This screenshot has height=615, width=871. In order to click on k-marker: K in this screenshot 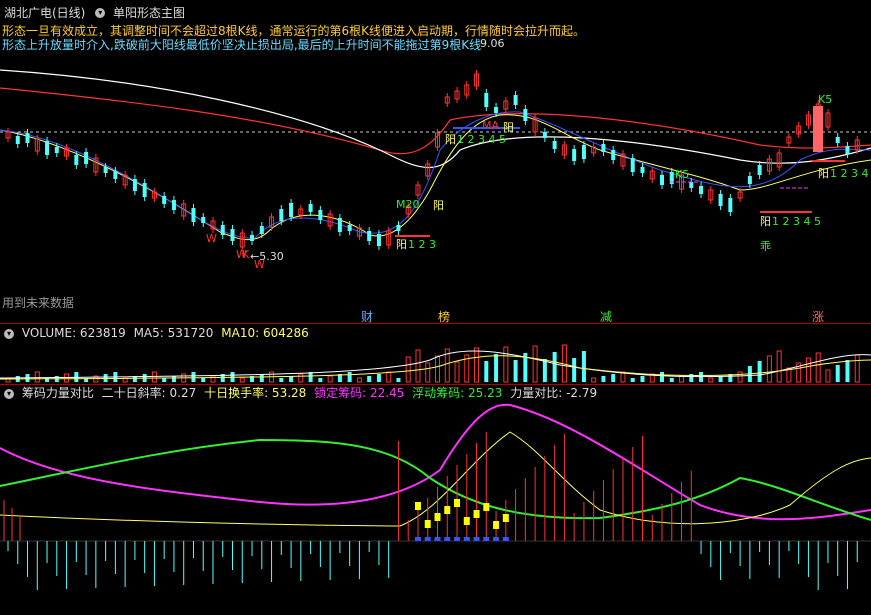, I will do `click(246, 254)`.